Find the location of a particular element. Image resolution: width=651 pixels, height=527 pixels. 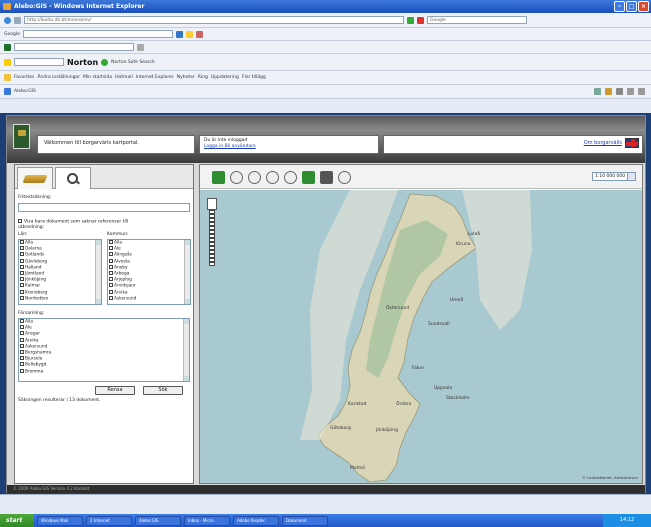

scale-select: 1:10 000 000 is located at coordinates (614, 176).